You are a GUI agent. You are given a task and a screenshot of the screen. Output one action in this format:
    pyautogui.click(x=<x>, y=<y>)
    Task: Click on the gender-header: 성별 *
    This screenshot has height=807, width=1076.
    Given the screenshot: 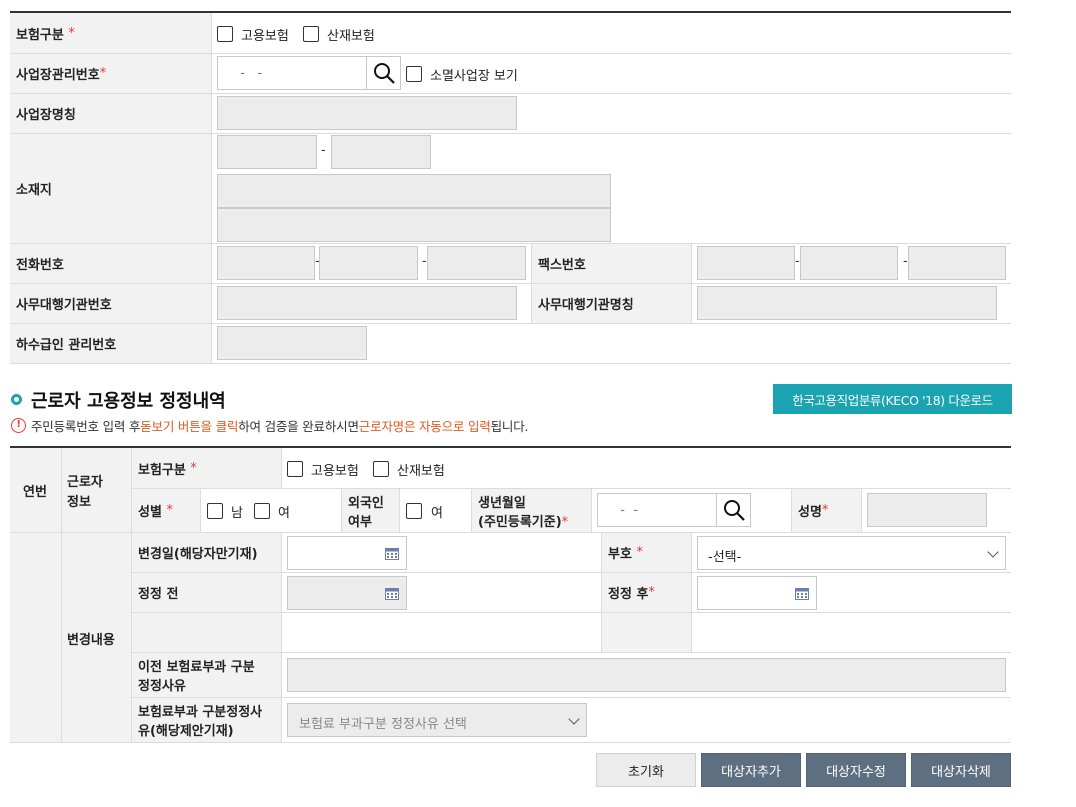 What is the action you would take?
    pyautogui.click(x=166, y=510)
    